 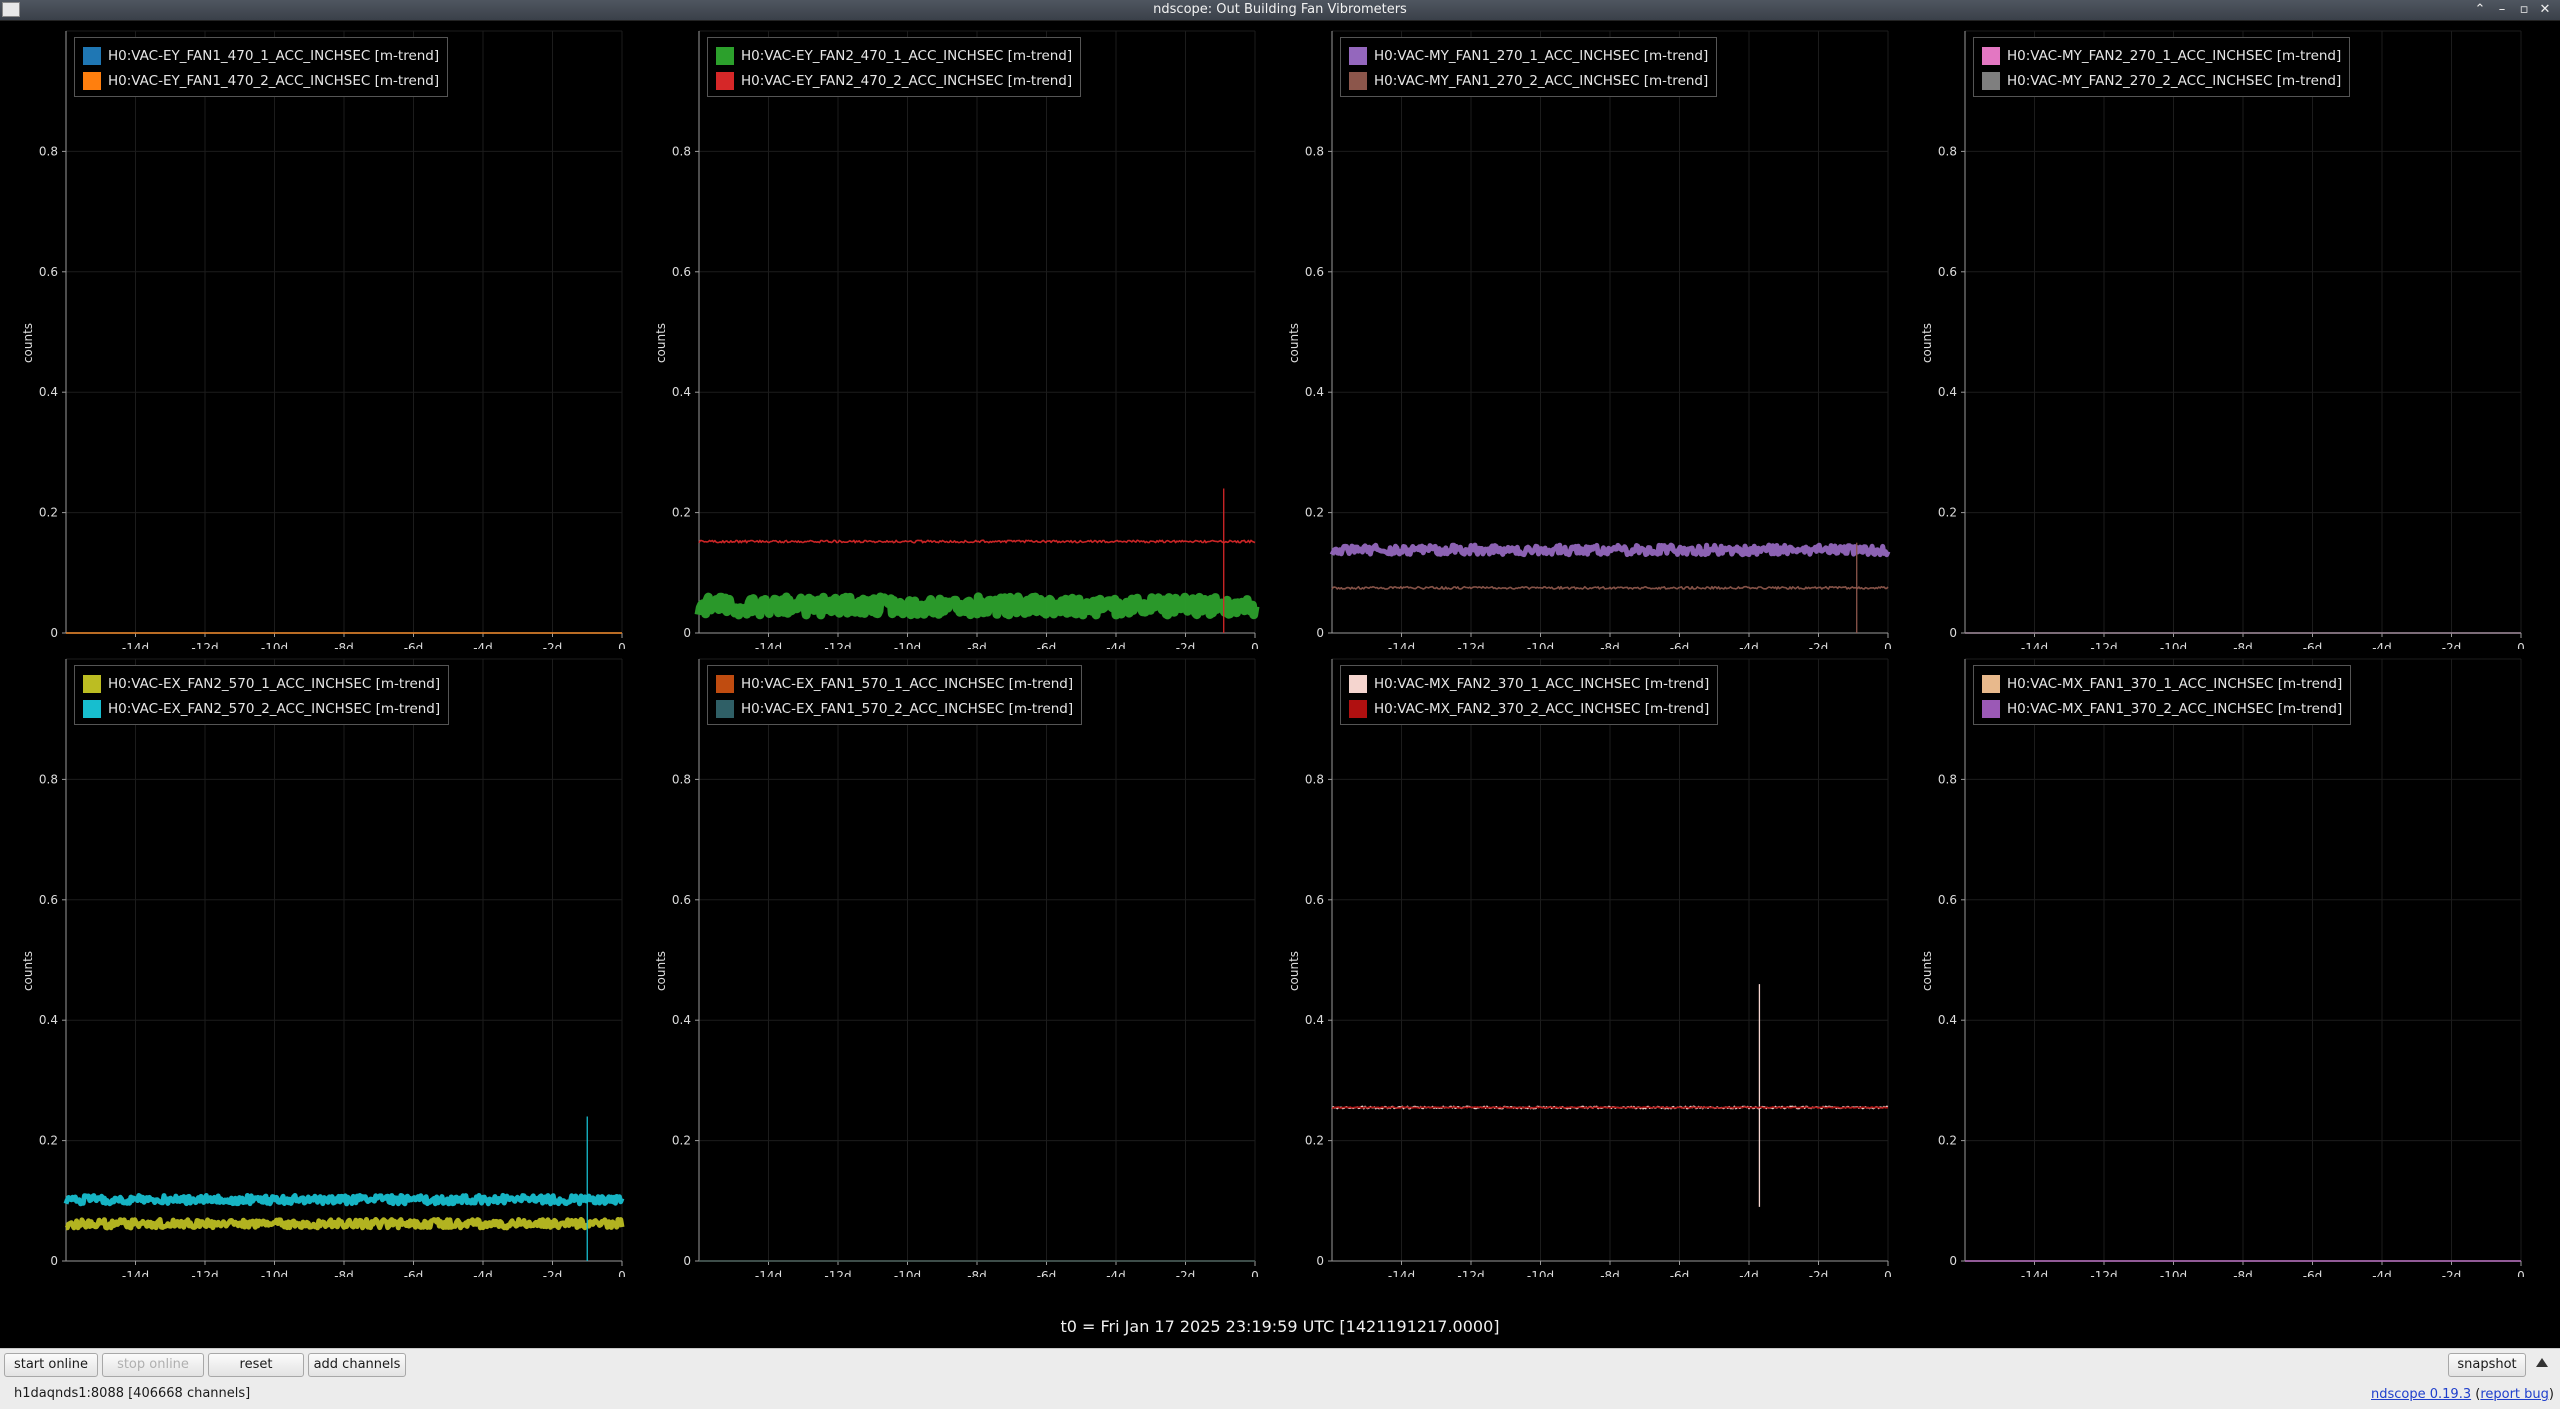 I want to click on close-icon: ✕, so click(x=2545, y=10).